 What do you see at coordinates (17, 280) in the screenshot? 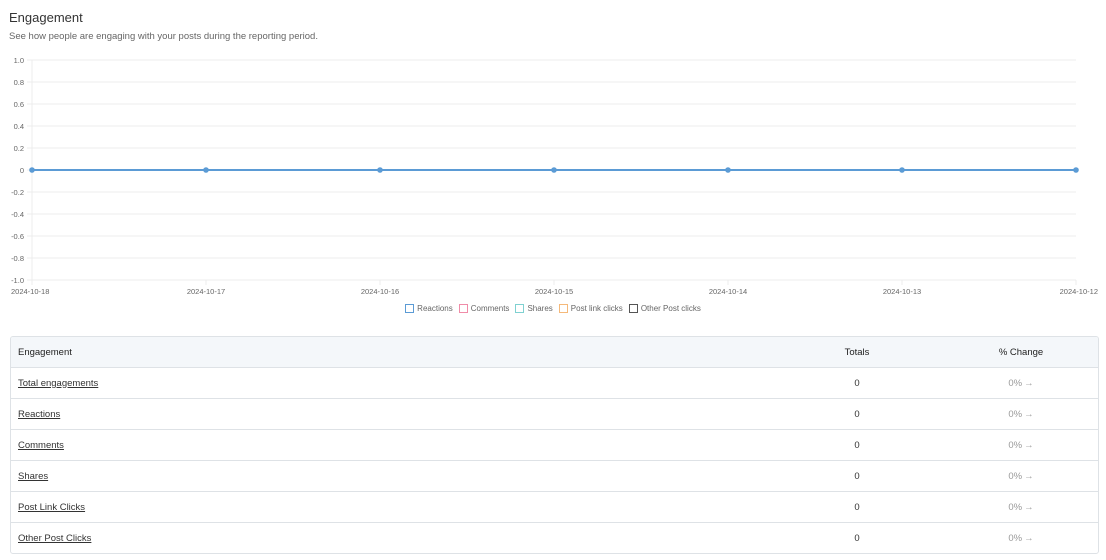
I see `y-tick-label: -1.0` at bounding box center [17, 280].